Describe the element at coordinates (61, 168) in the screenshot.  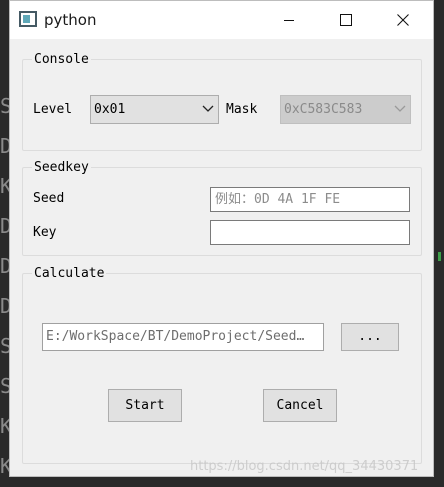
I see `seedkey-group-title: Seedkey` at that location.